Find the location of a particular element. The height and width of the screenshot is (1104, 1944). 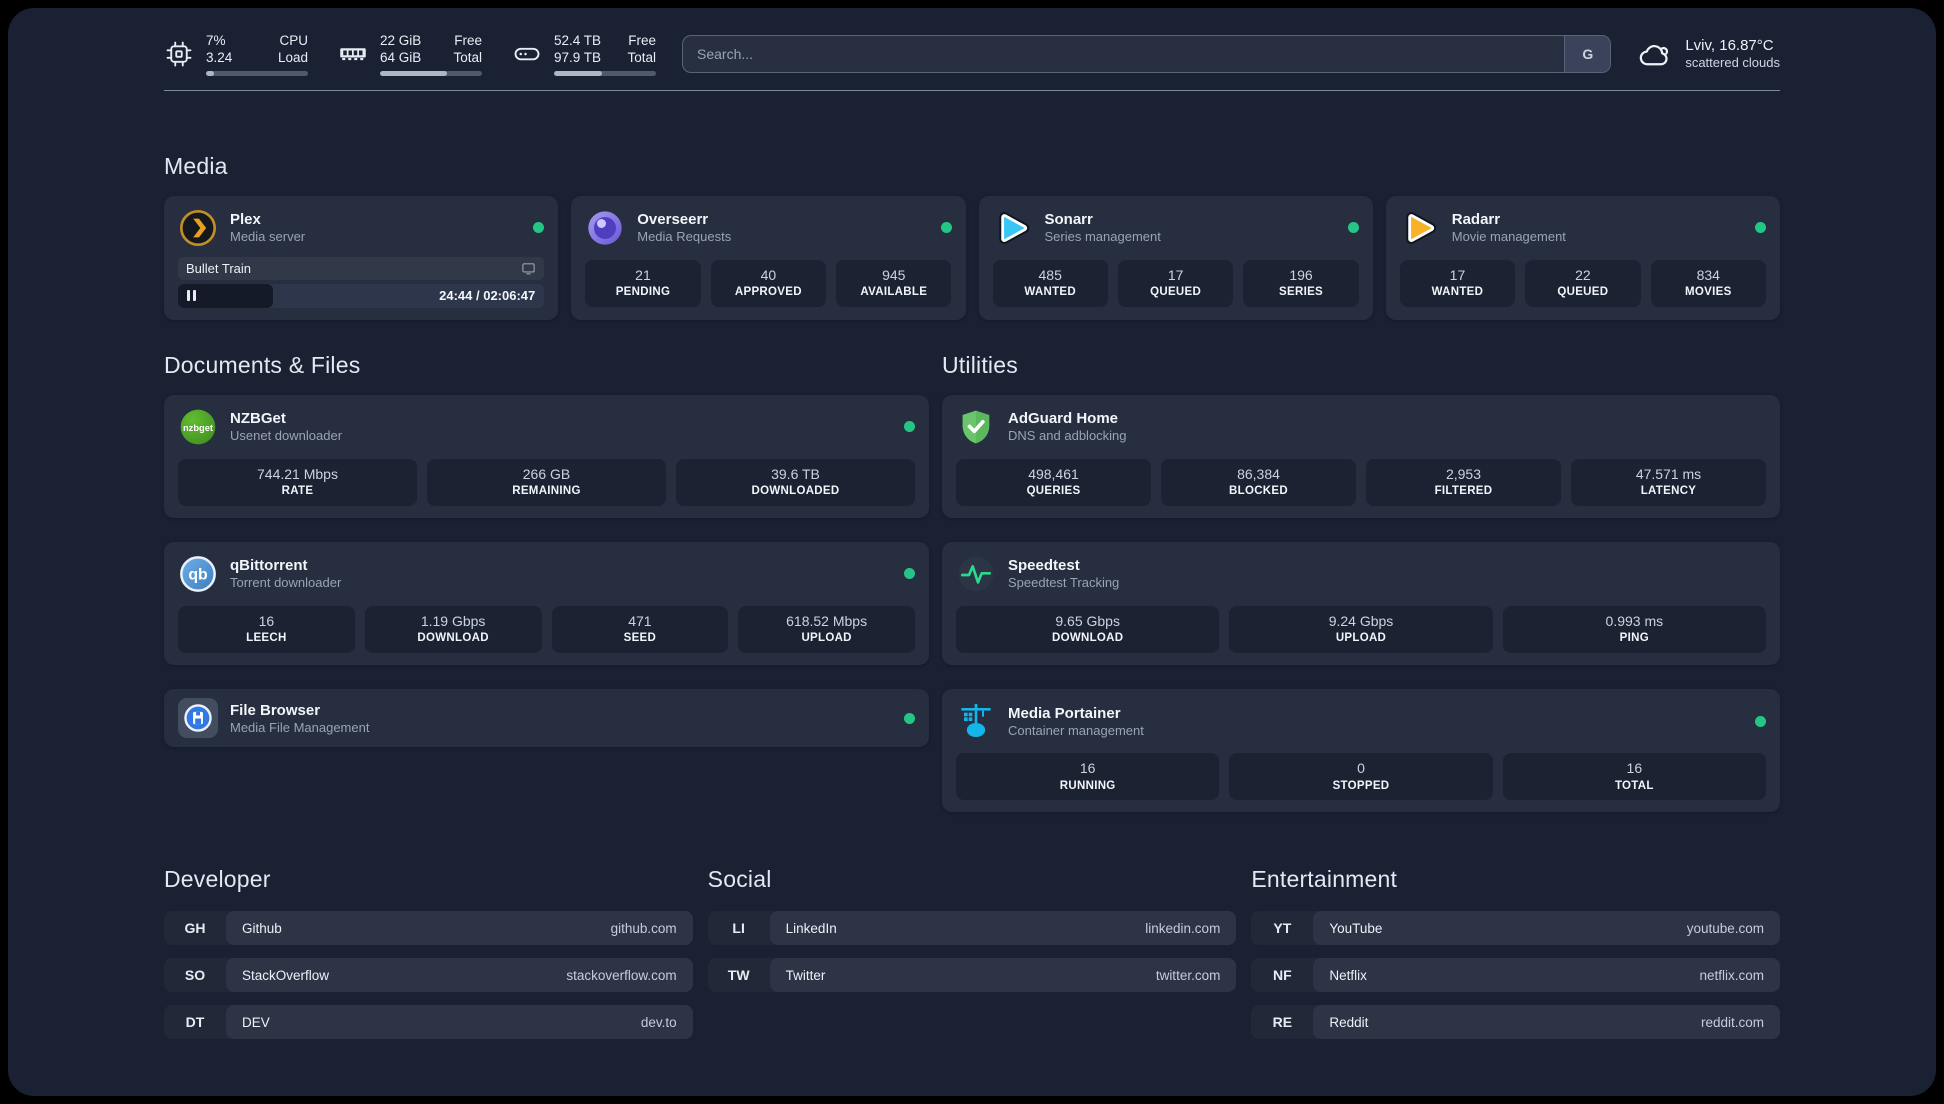

adguard-app-link: AdGuard Home DNS and adblocking is located at coordinates (1361, 427).